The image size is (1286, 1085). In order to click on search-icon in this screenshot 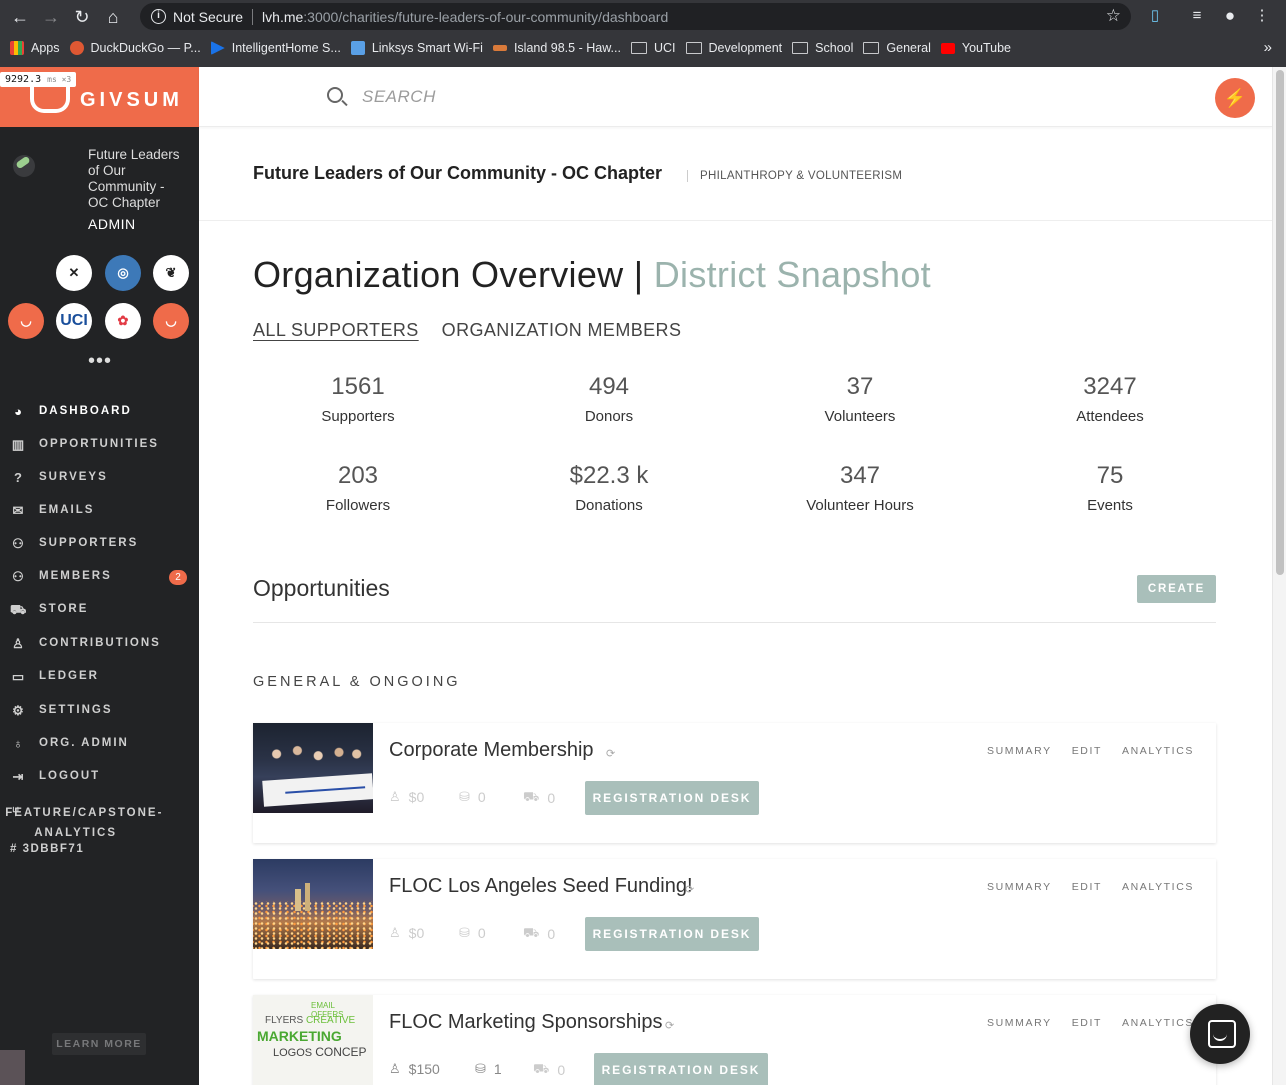, I will do `click(335, 95)`.